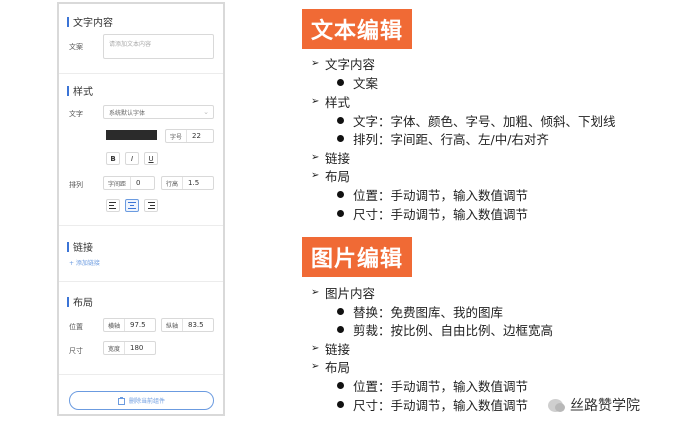 This screenshot has height=432, width=677. I want to click on section-layout-label: 布局, so click(83, 303).